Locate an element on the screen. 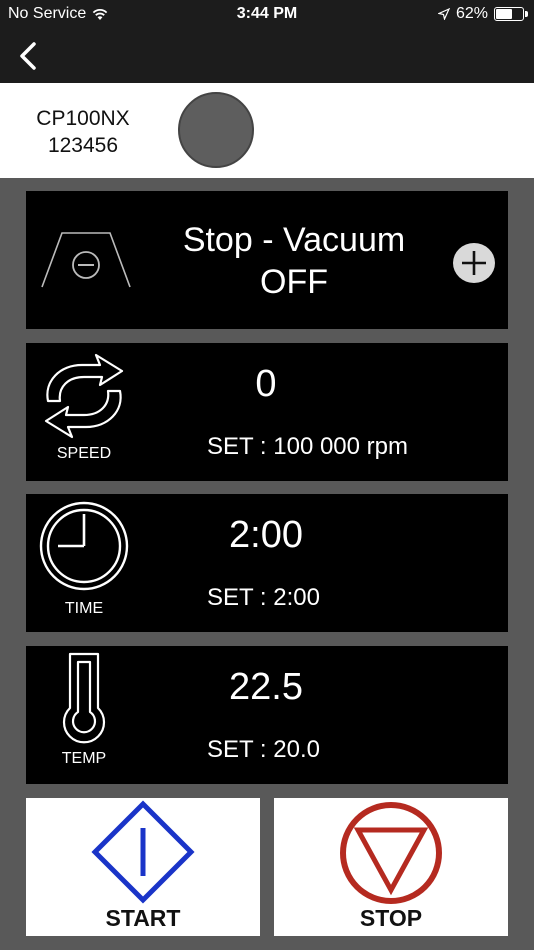 The image size is (534, 950). chevron-left-icon is located at coordinates (28, 56).